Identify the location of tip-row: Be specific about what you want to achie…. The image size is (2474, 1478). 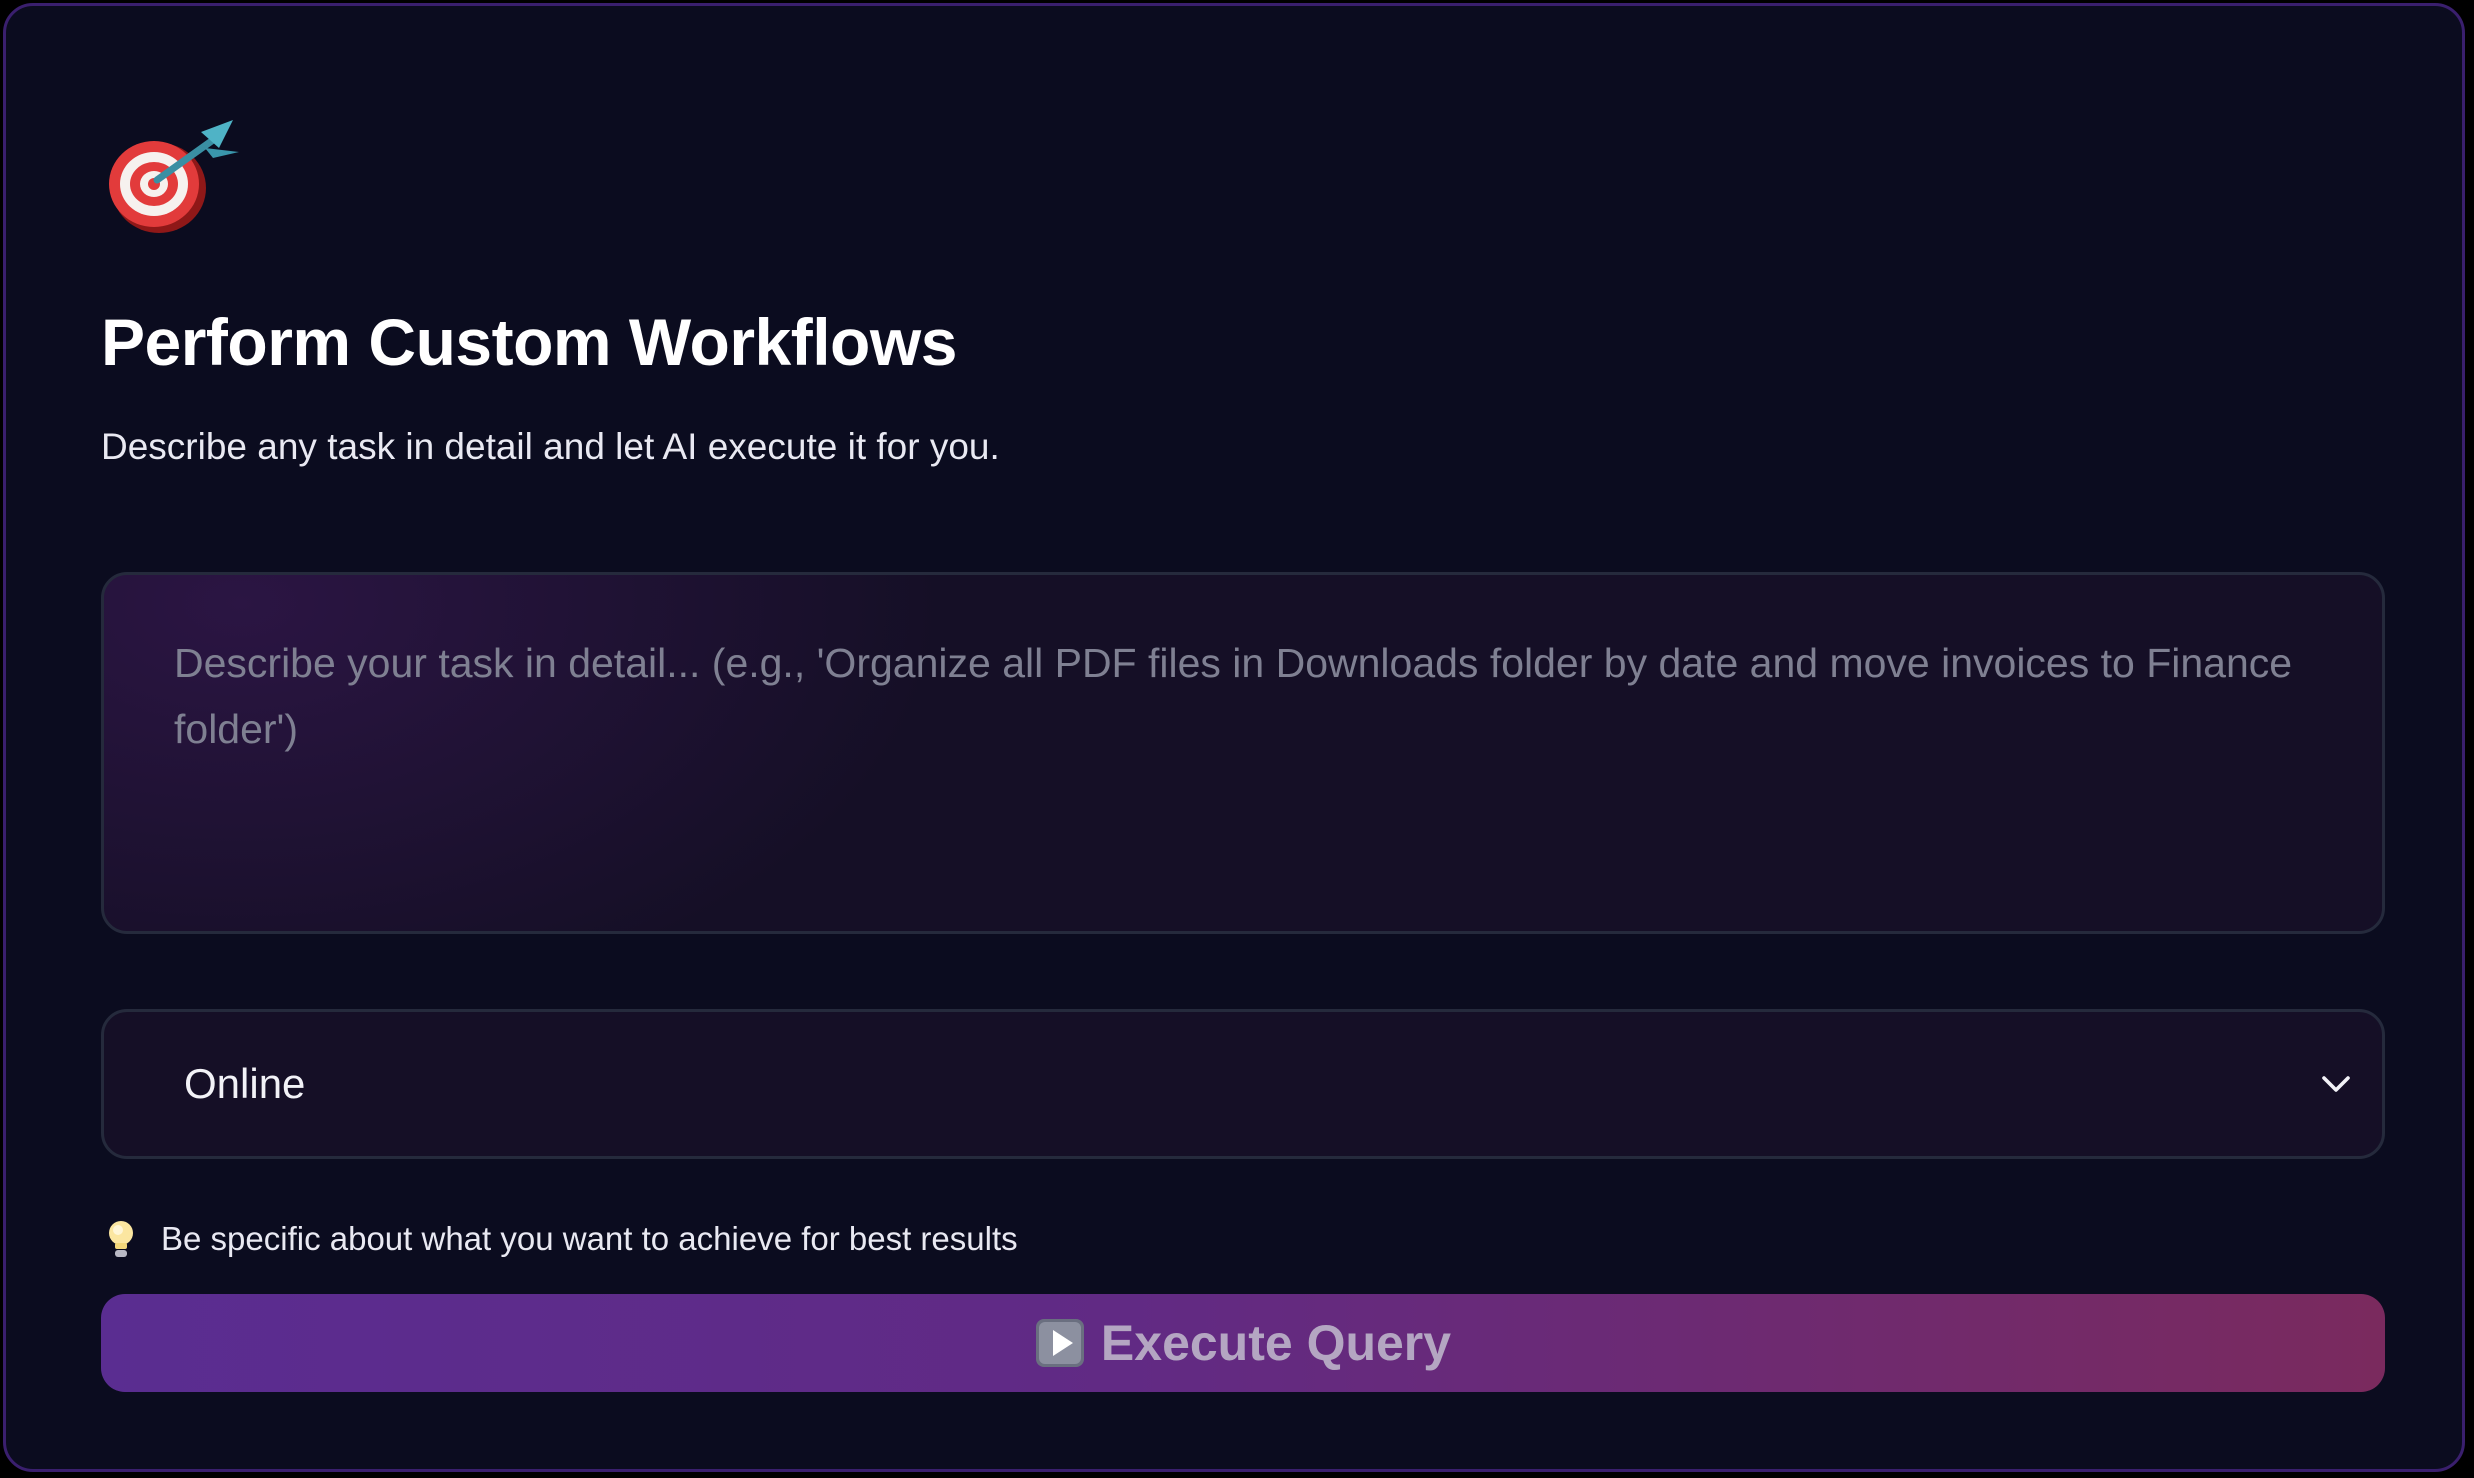
(559, 1239).